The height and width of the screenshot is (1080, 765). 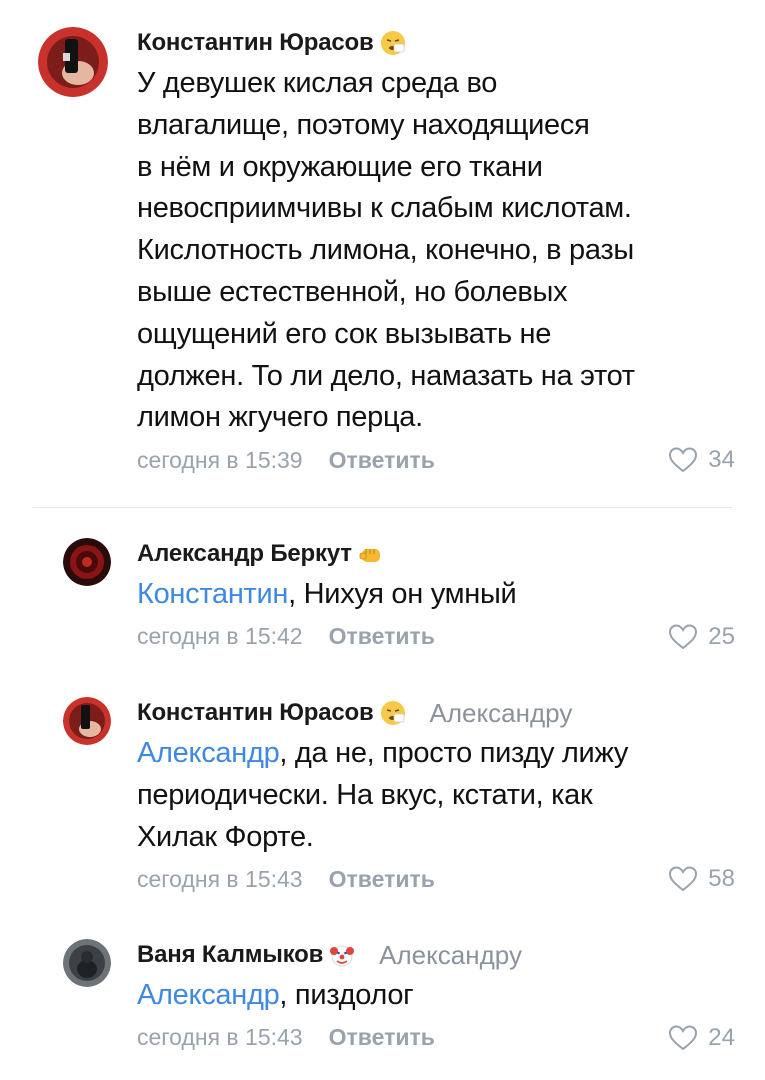 I want to click on text-line: Кислотность лимона, конечно, в разы, so click(x=385, y=250).